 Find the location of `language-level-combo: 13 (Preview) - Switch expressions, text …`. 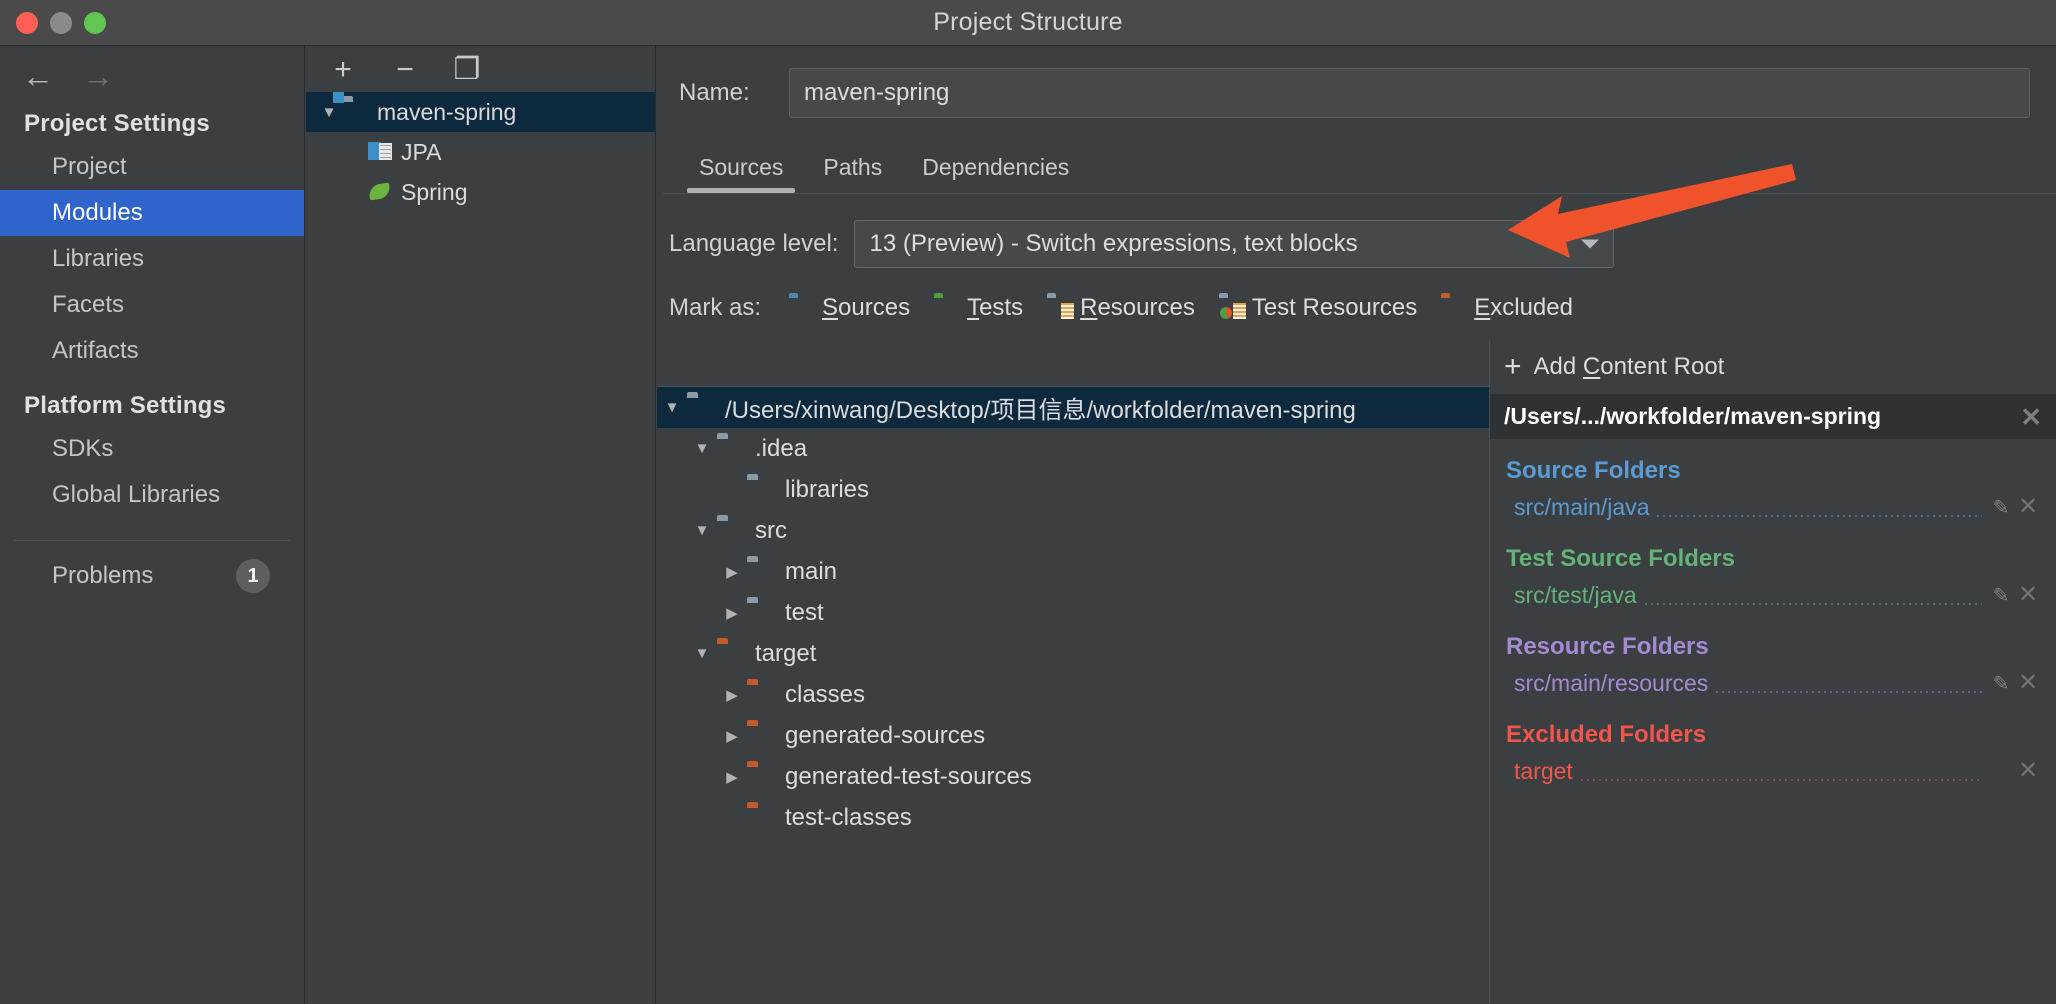

language-level-combo: 13 (Preview) - Switch expressions, text … is located at coordinates (1234, 244).